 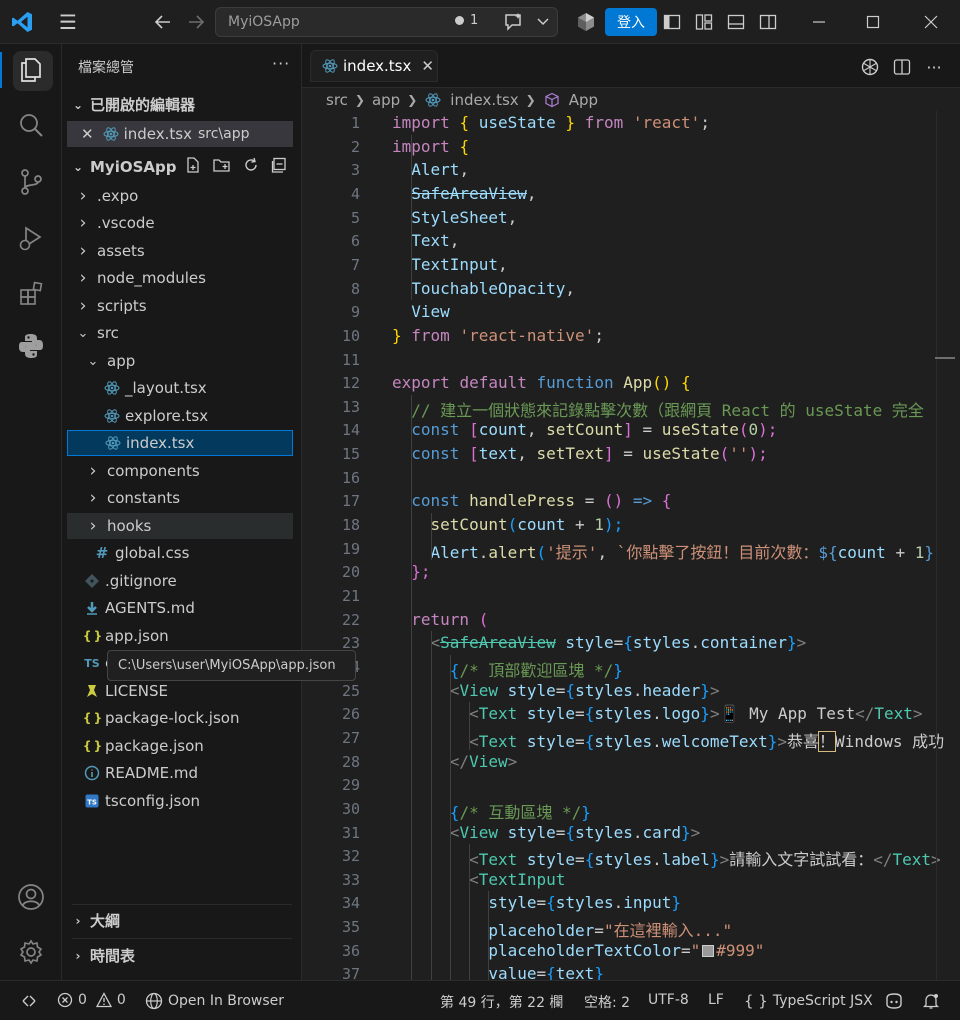 What do you see at coordinates (631, 383) in the screenshot?
I see `code-line: 12 export default function App() {` at bounding box center [631, 383].